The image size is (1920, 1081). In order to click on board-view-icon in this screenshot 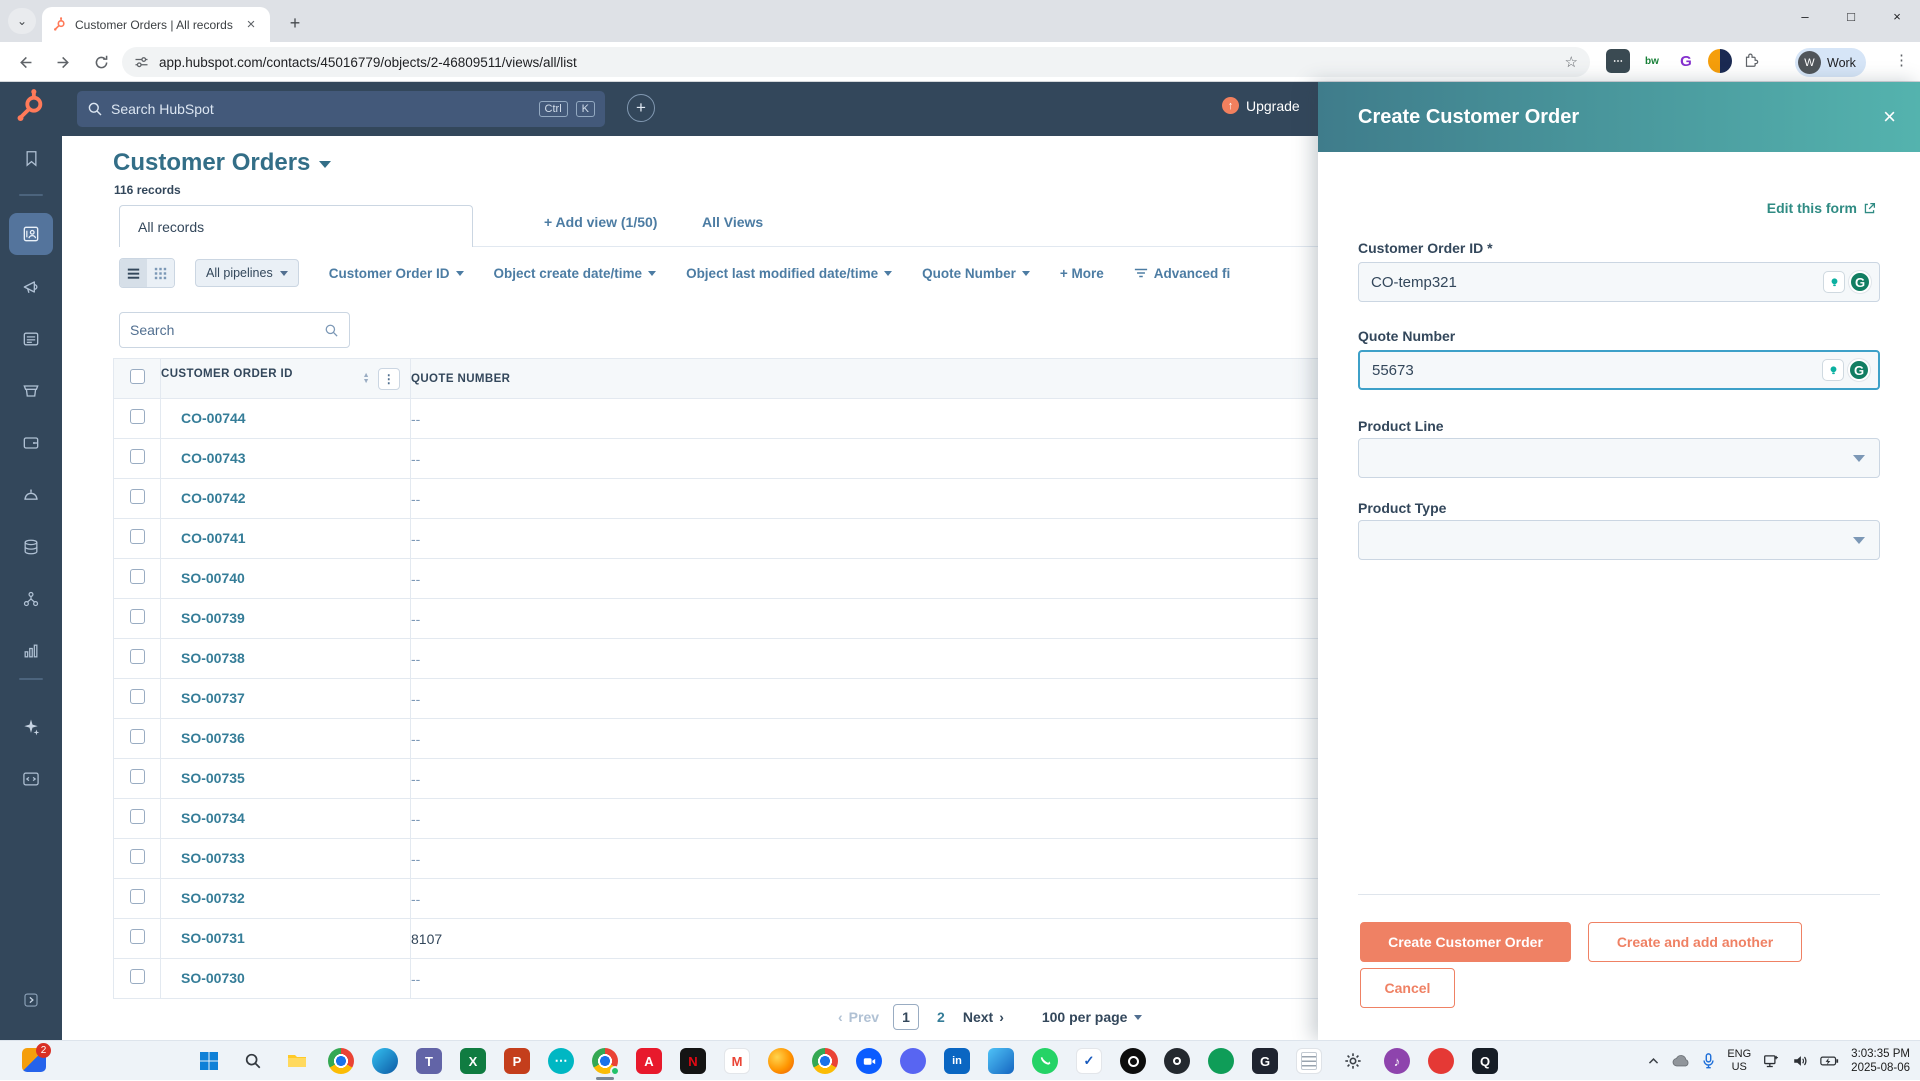, I will do `click(160, 273)`.